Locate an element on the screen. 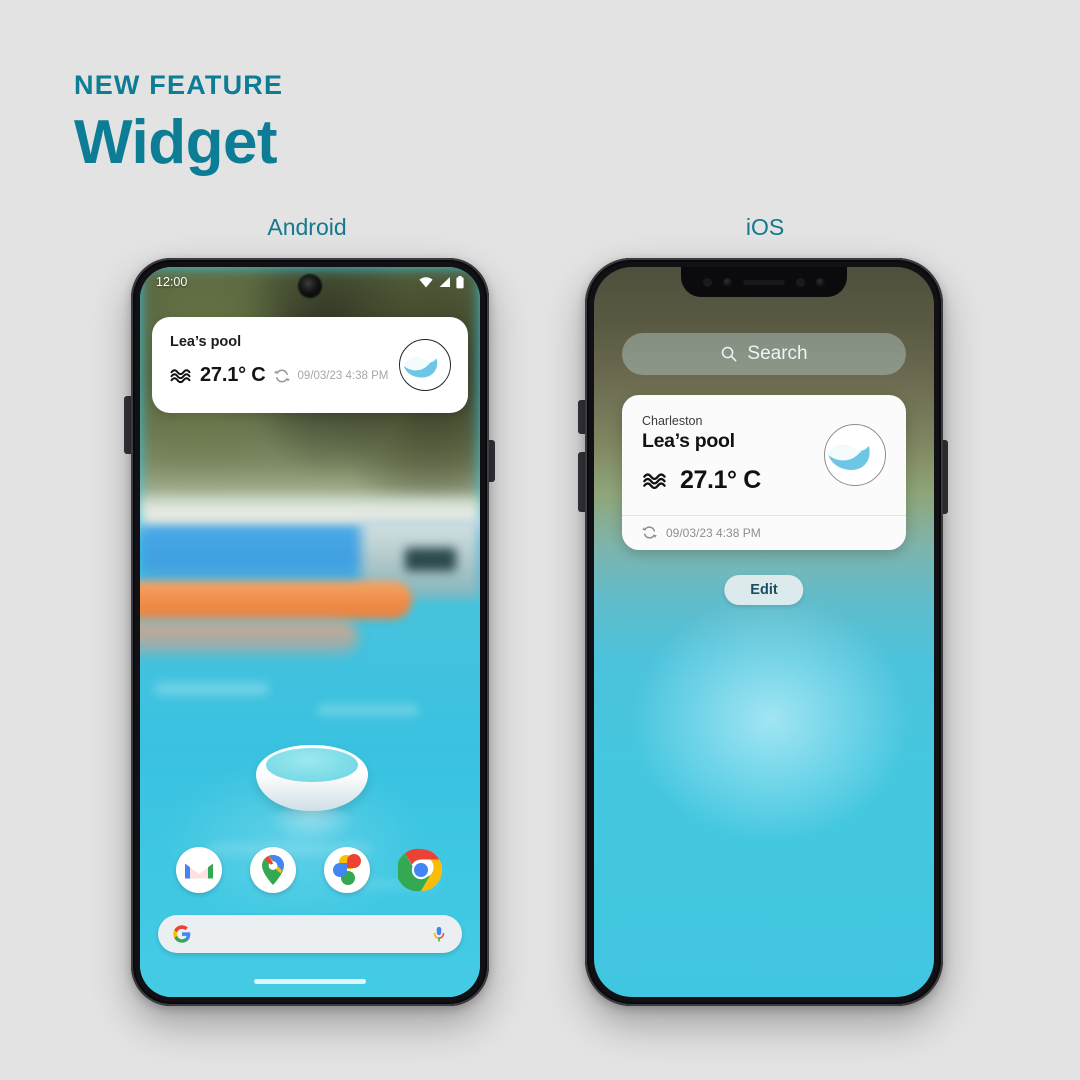 This screenshot has width=1080, height=1080. google-photos-icon is located at coordinates (347, 870).